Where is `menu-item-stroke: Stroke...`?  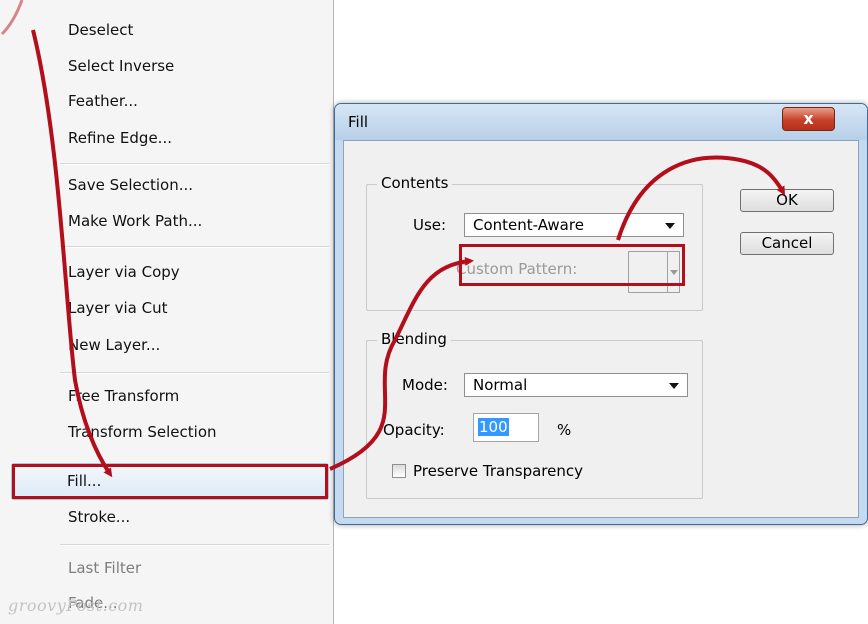 menu-item-stroke: Stroke... is located at coordinates (171, 517).